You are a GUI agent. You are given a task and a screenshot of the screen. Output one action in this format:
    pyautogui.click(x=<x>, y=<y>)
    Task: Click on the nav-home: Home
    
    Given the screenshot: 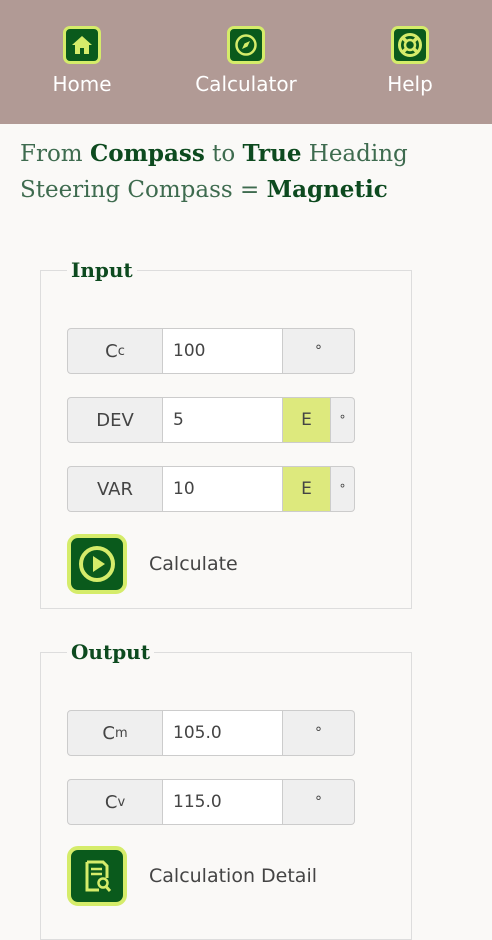 What is the action you would take?
    pyautogui.click(x=82, y=48)
    